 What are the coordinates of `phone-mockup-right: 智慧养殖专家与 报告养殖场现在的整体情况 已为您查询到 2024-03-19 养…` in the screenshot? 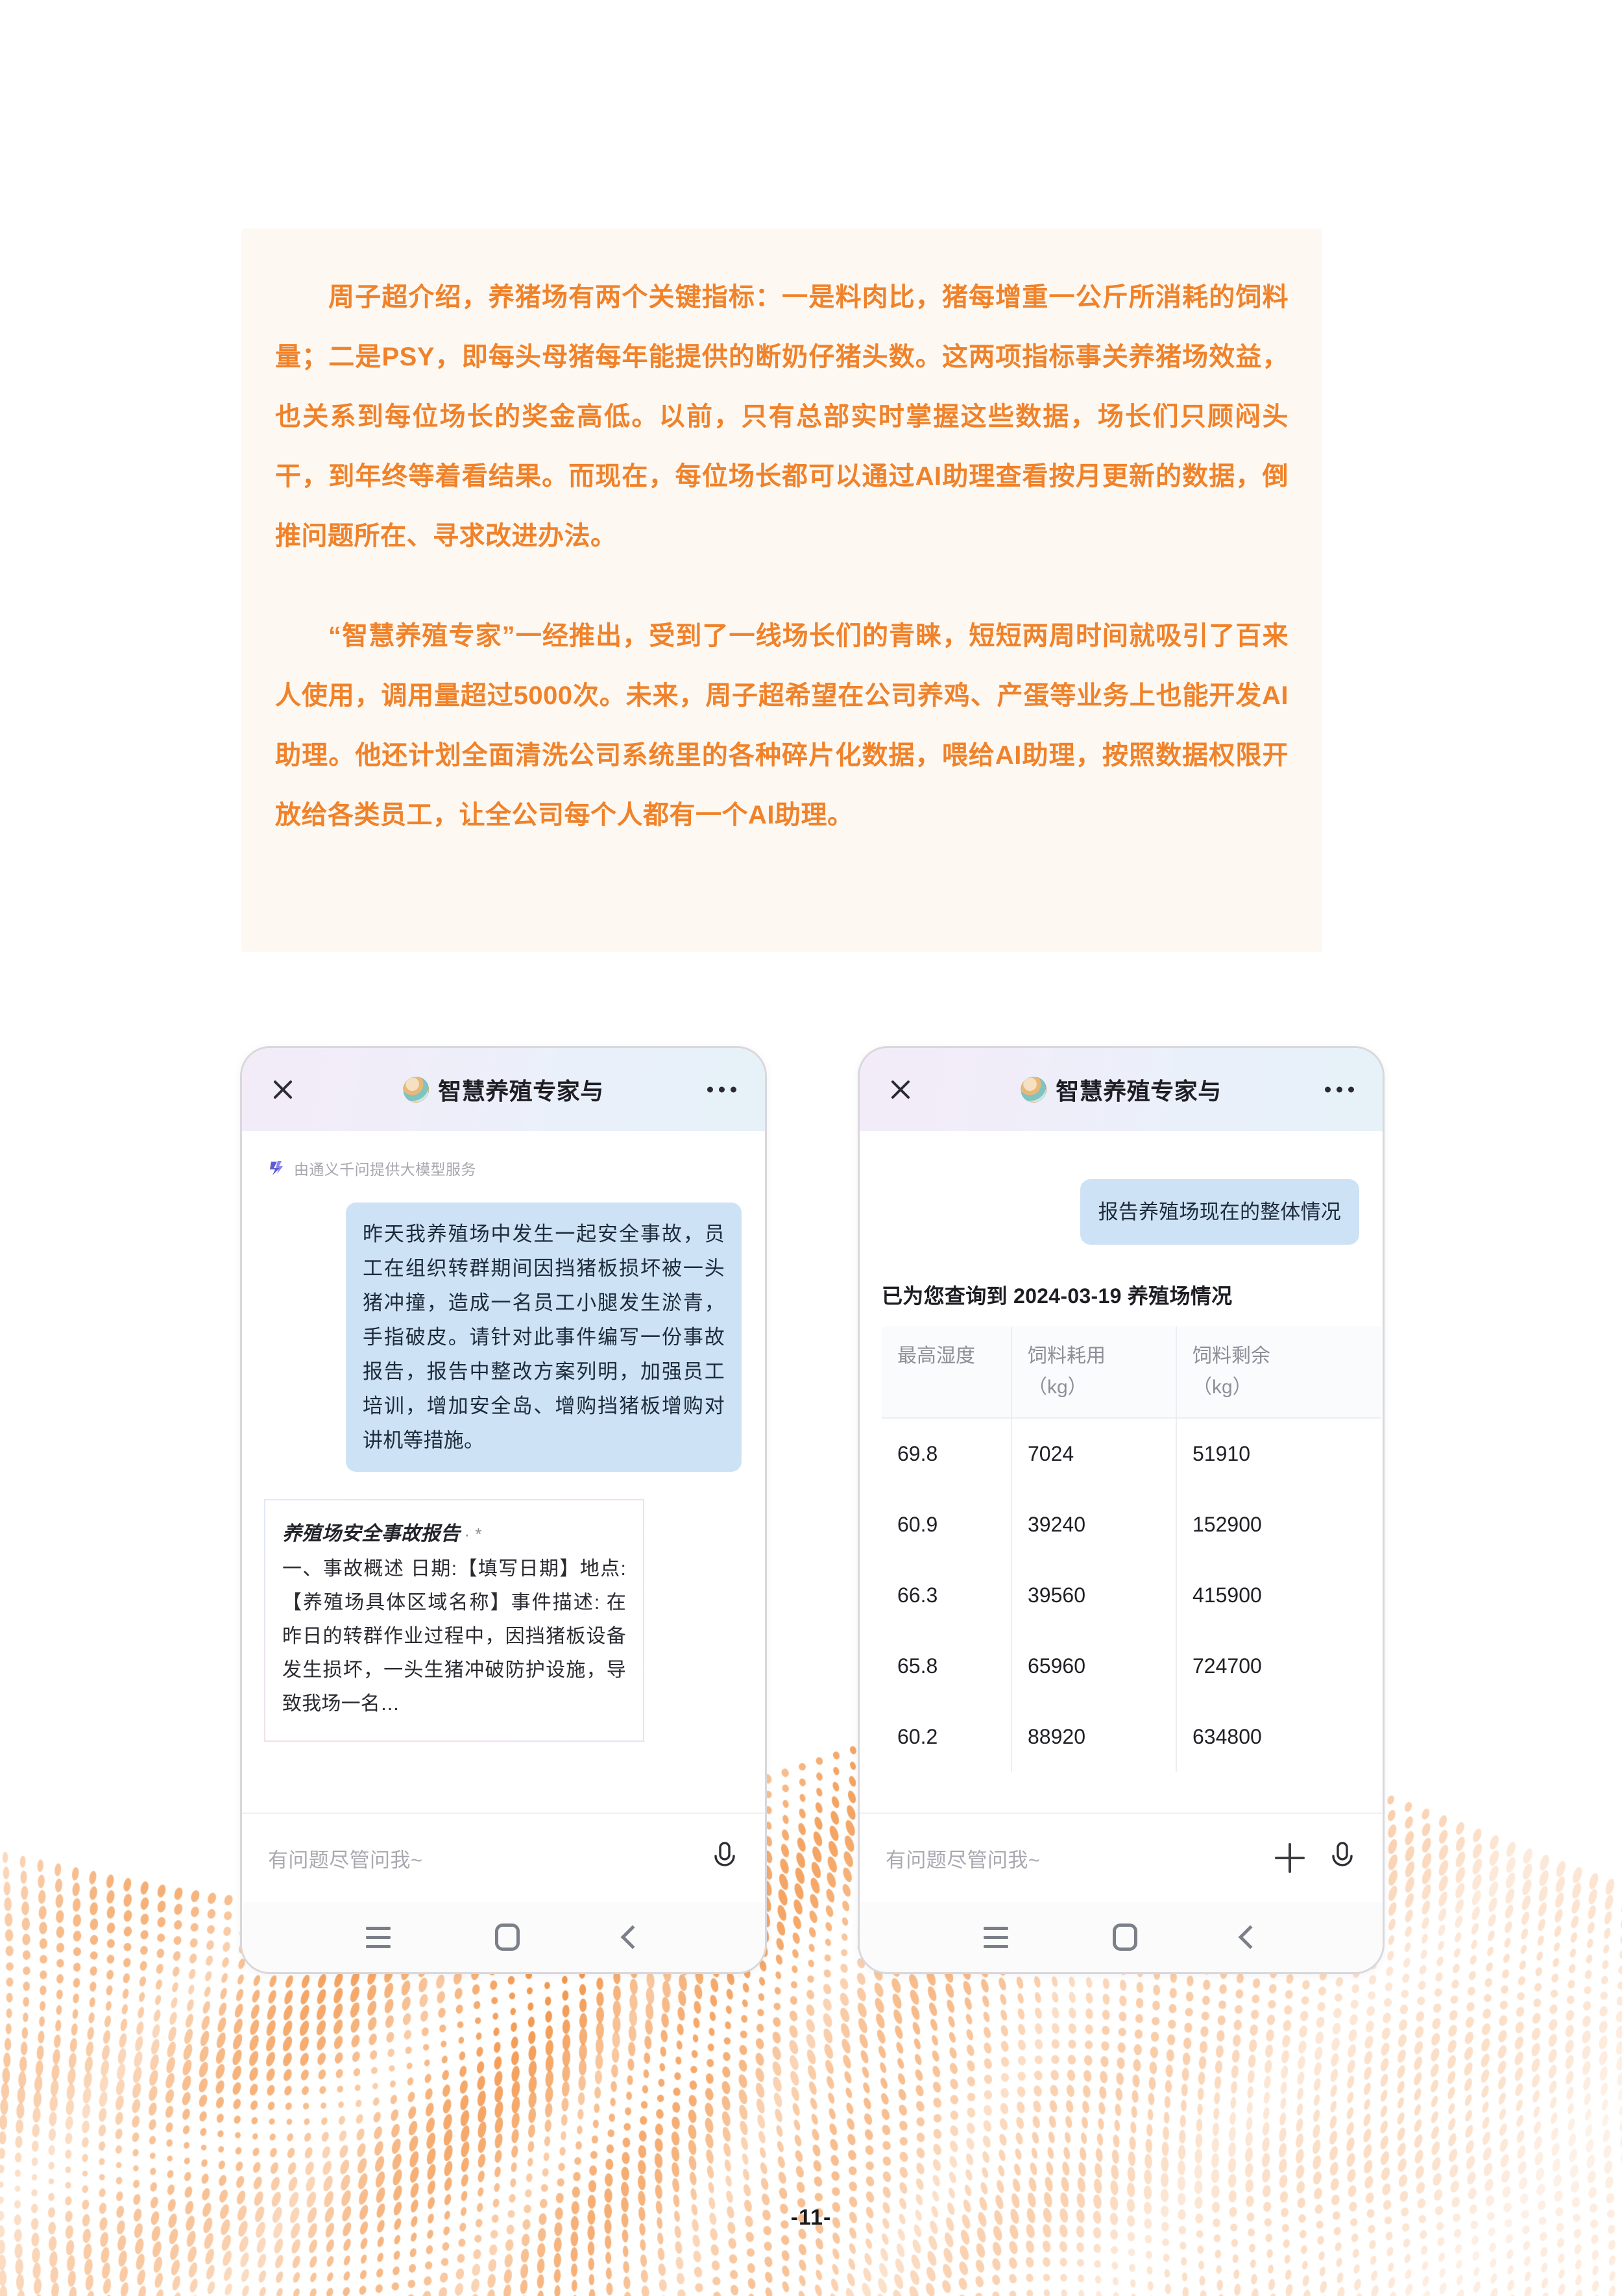 It's located at (1121, 1510).